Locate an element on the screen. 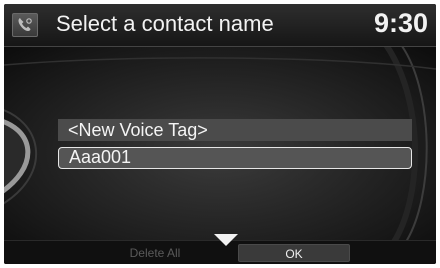  delete-all-button: Delete All is located at coordinates (155, 253).